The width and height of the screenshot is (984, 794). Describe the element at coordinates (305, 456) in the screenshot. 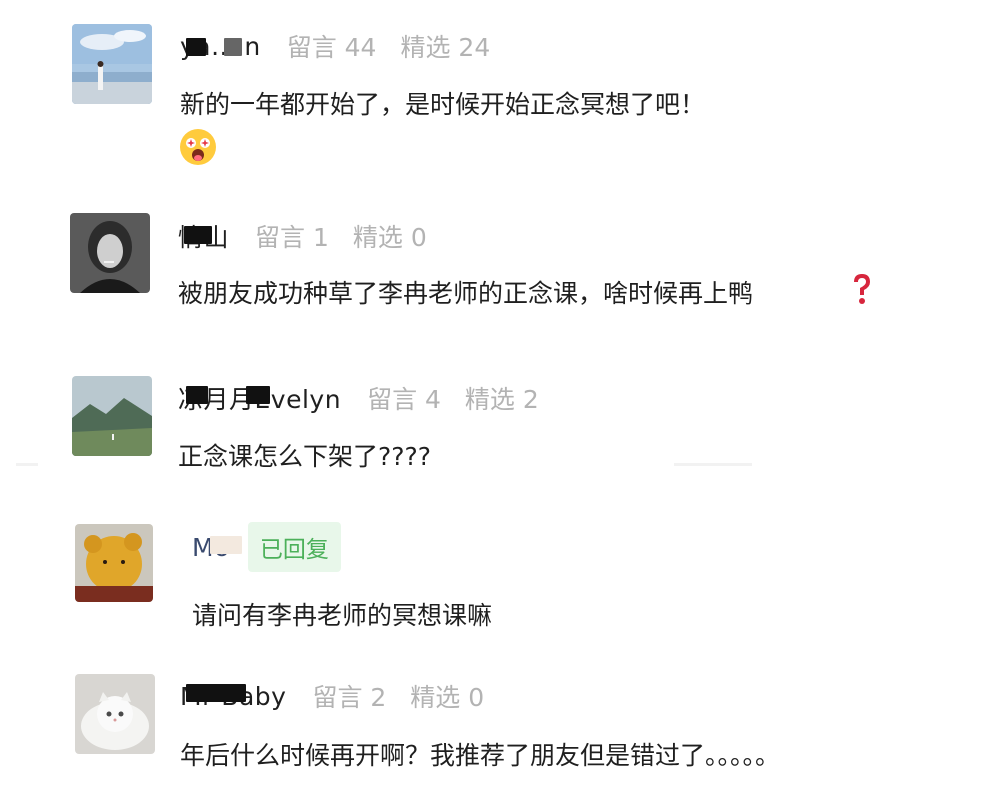

I see `comment-text: 正念课怎么下架了????` at that location.